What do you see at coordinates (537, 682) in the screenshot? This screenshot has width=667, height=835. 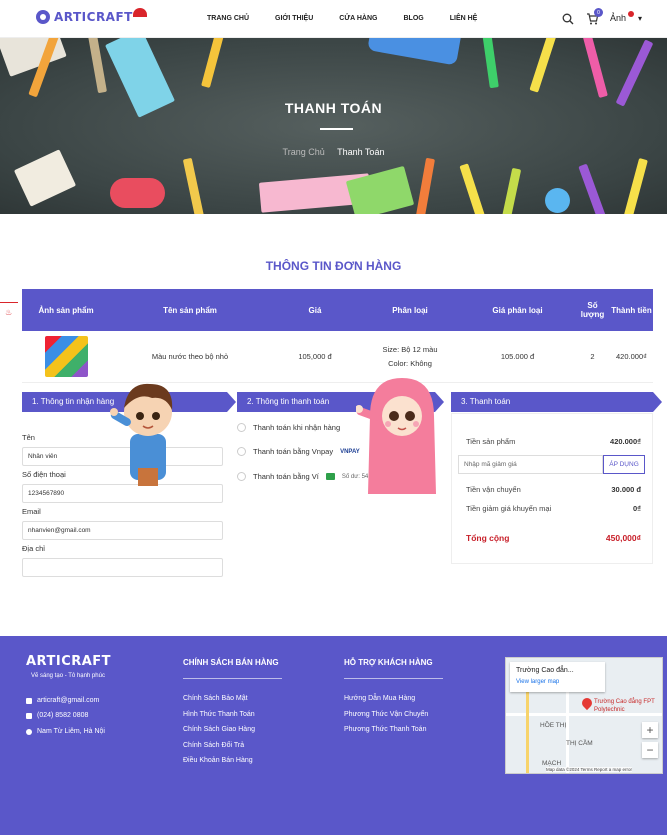 I see `map-view-larger-link: View larger map` at bounding box center [537, 682].